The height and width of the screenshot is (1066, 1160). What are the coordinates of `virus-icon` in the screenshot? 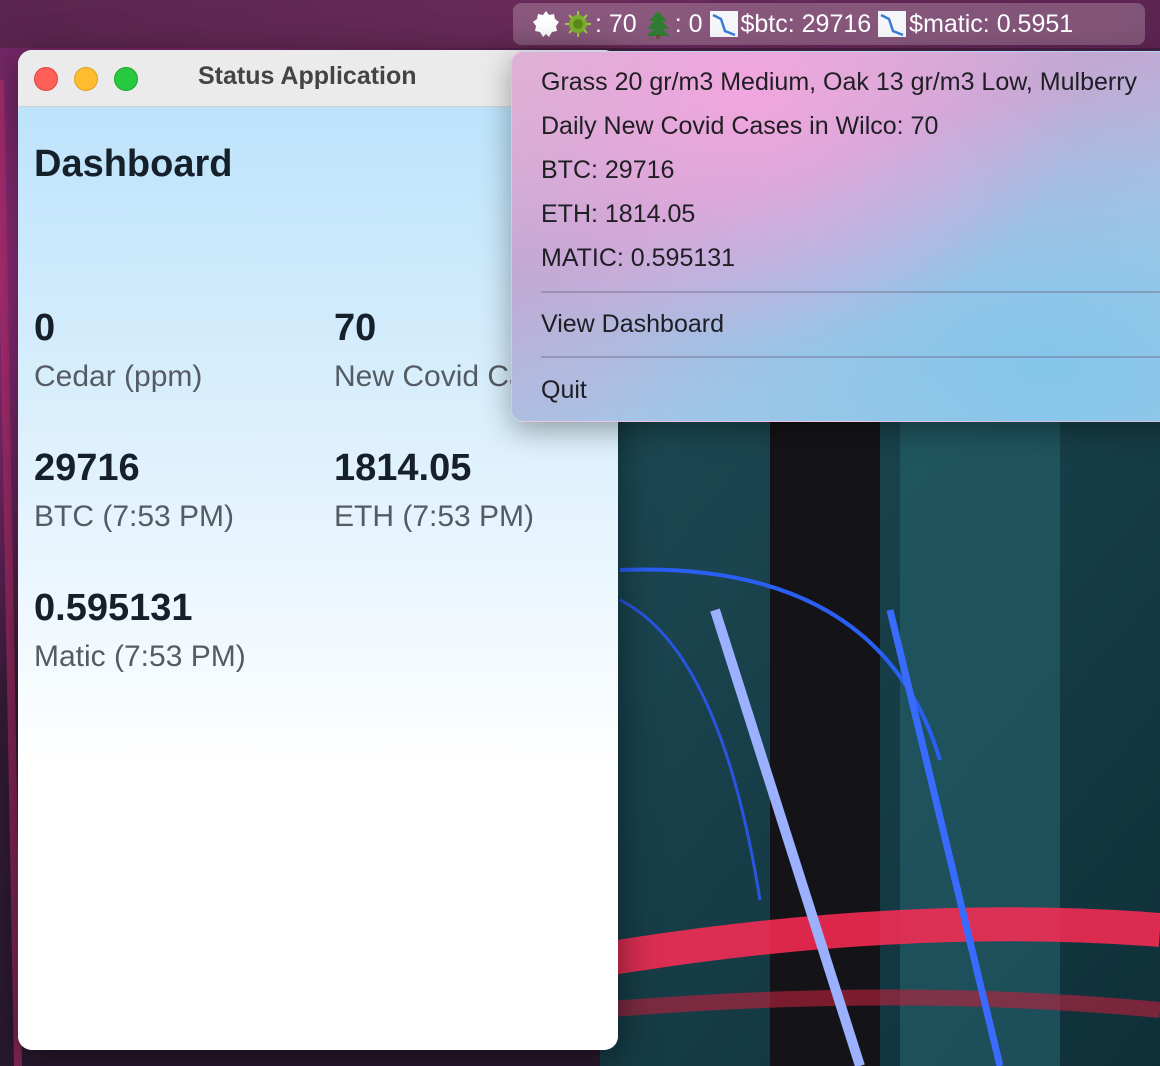 It's located at (578, 24).